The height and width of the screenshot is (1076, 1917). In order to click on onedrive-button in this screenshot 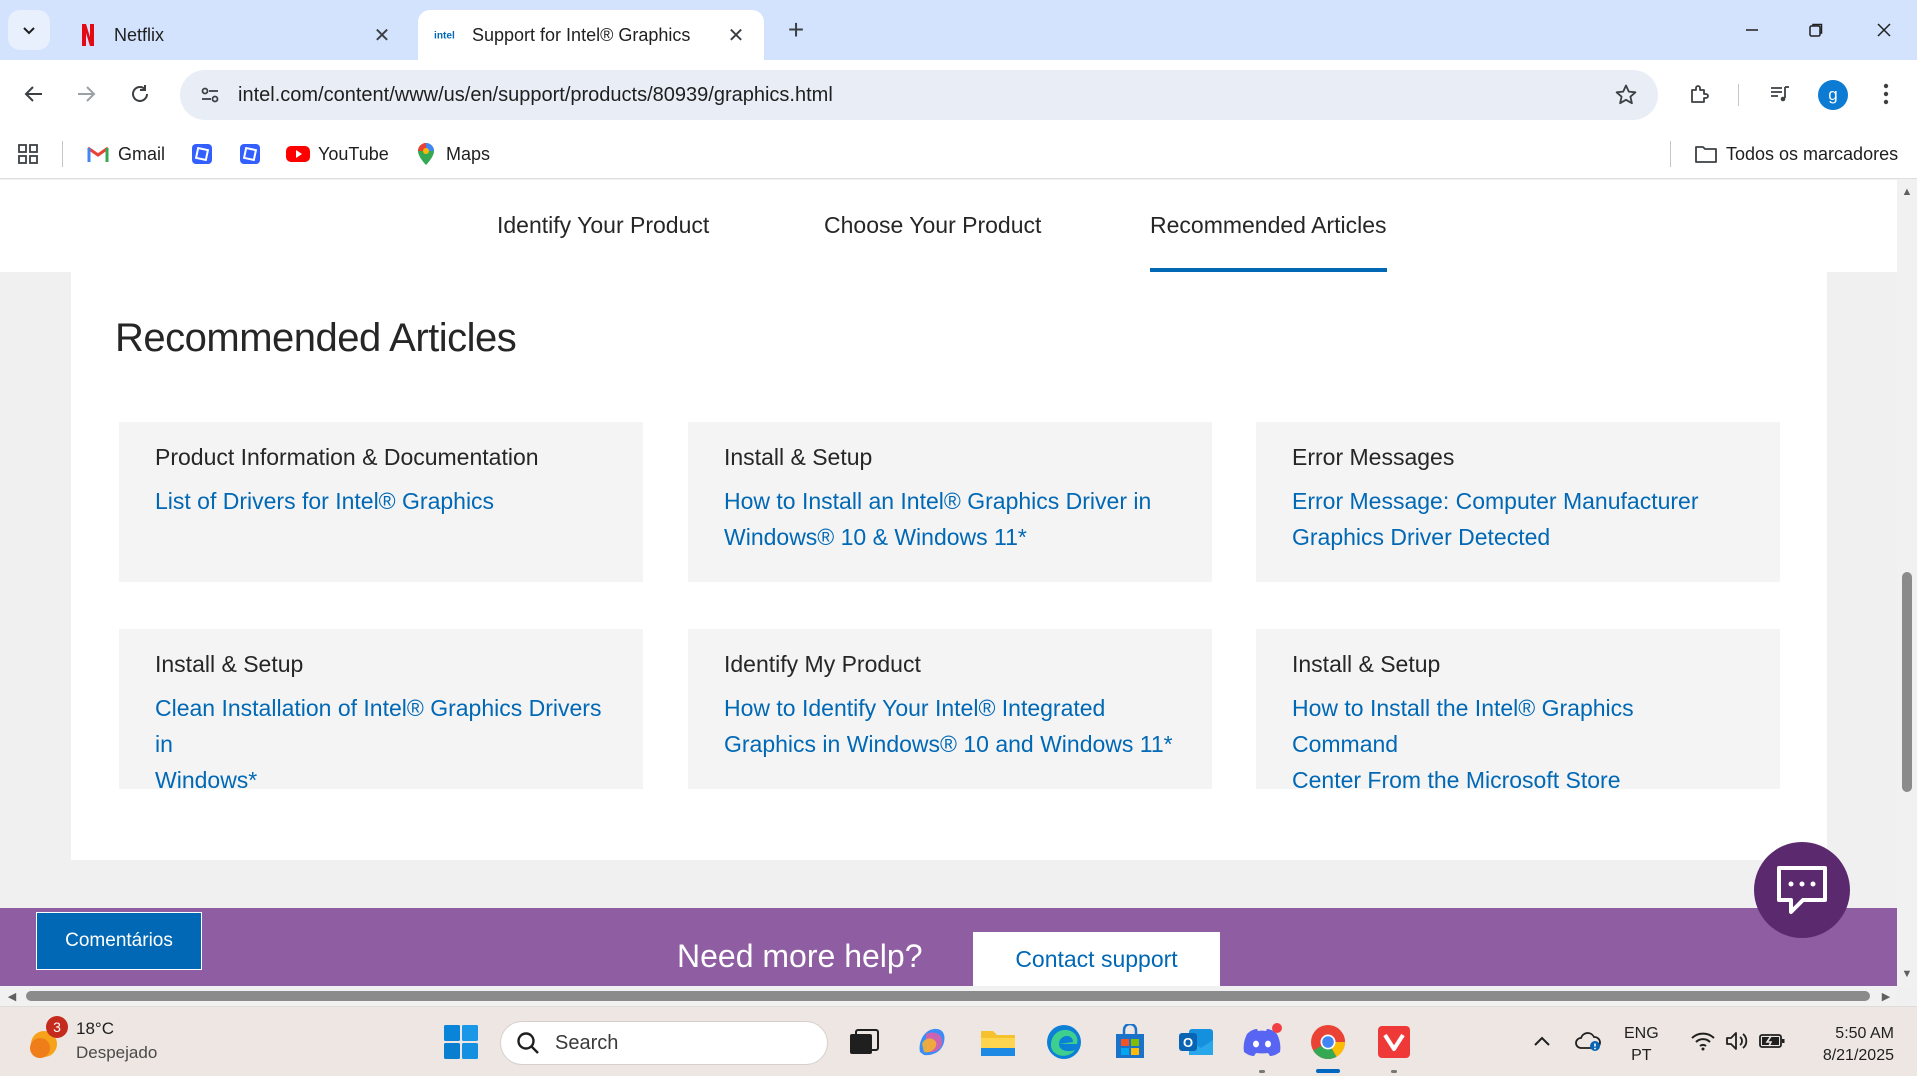, I will do `click(1588, 1041)`.